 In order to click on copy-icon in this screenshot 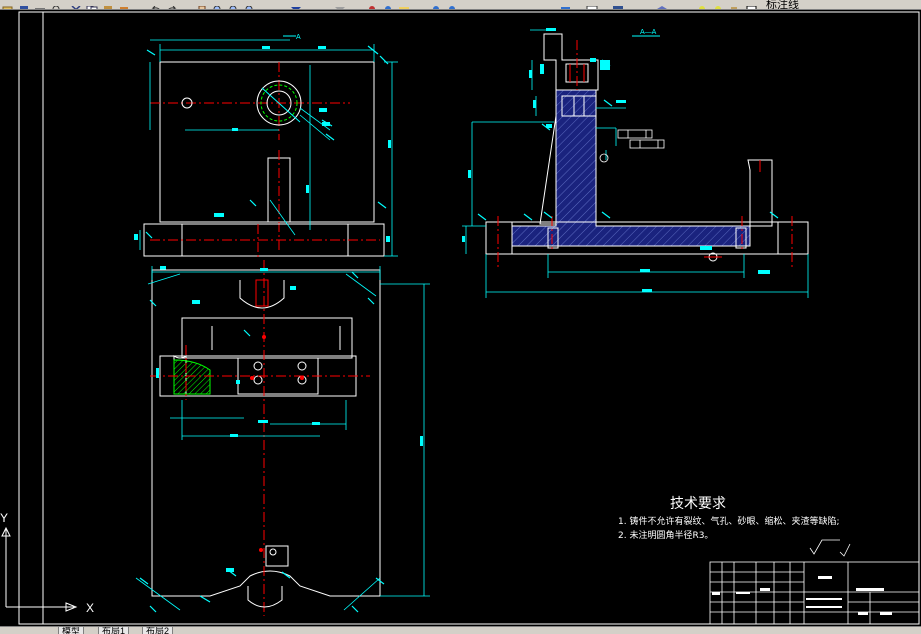, I will do `click(92, 4)`.